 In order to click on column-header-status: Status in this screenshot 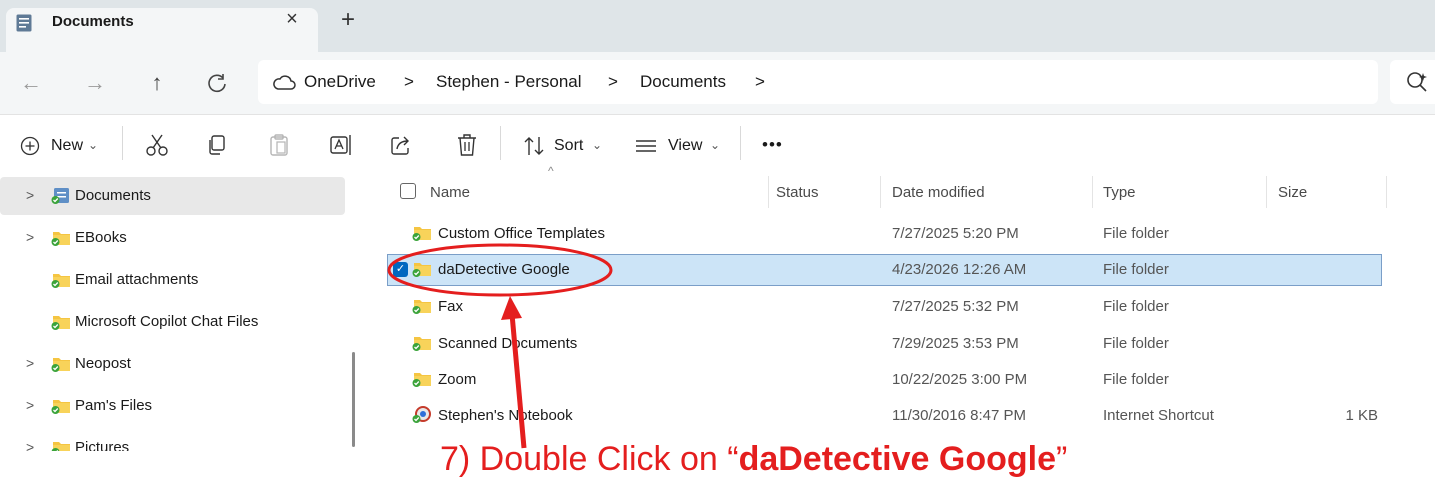, I will do `click(797, 192)`.